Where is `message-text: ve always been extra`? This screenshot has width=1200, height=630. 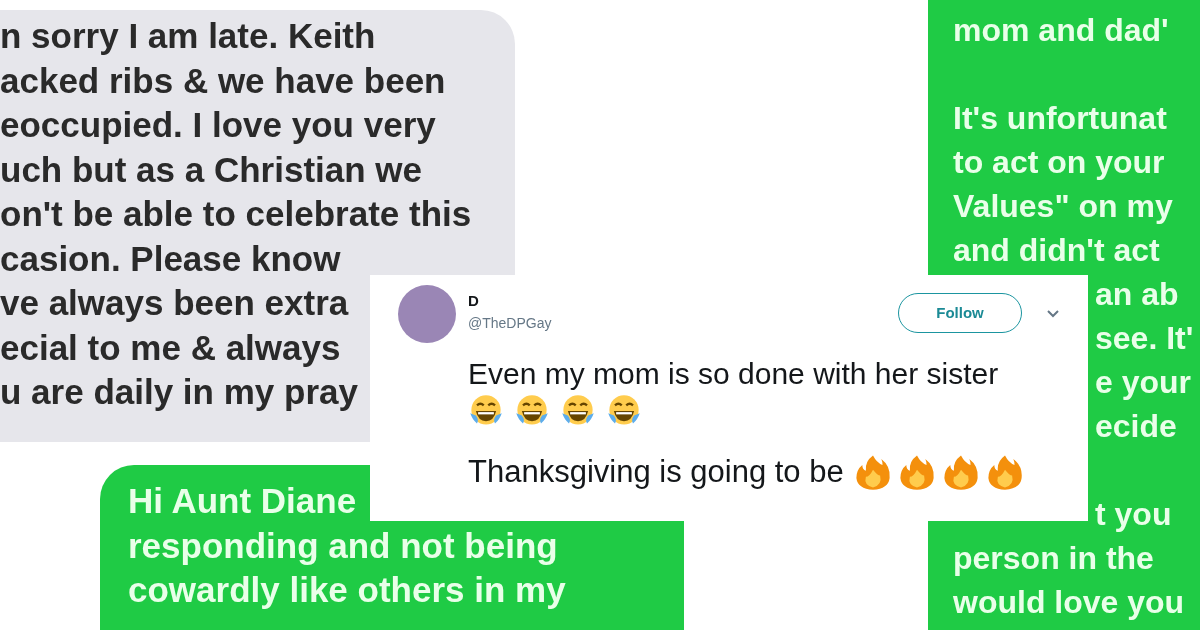
message-text: ve always been extra is located at coordinates (174, 303).